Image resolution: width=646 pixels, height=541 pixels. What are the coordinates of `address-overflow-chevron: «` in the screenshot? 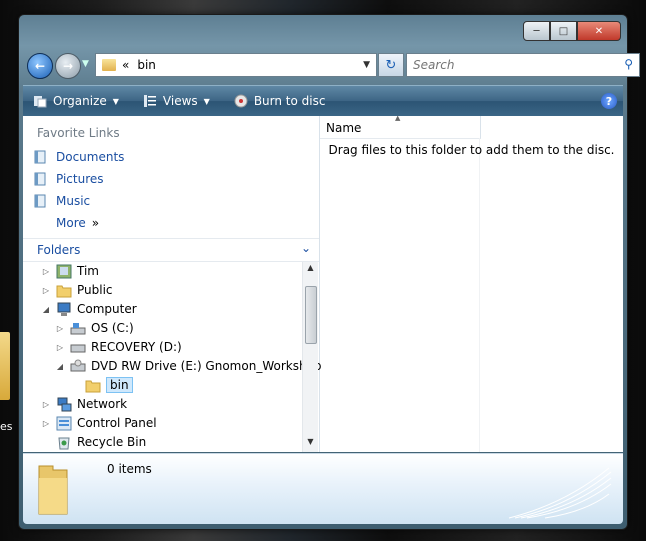 It's located at (125, 65).